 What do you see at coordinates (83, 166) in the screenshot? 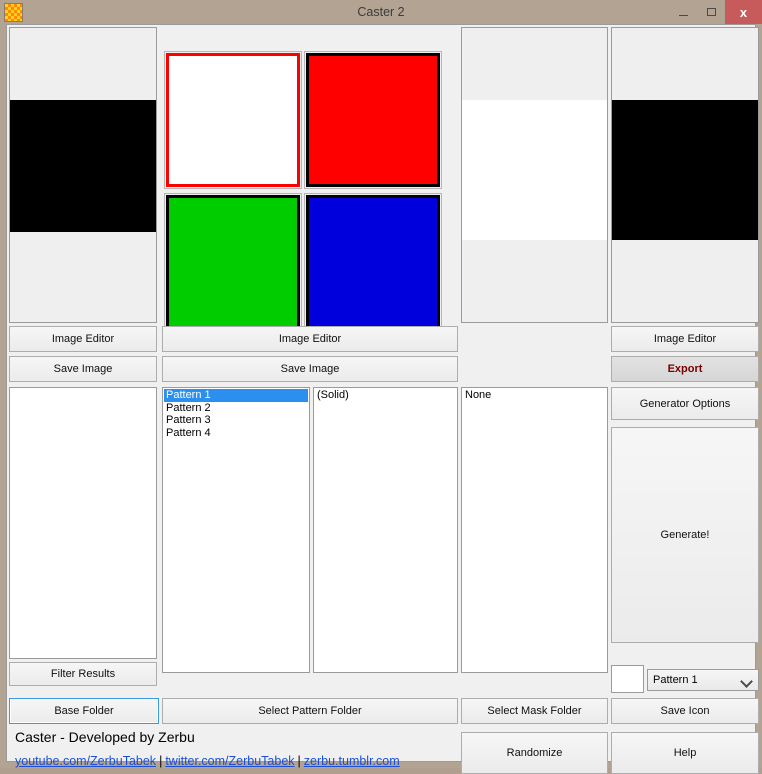
I see `base-preview-band` at bounding box center [83, 166].